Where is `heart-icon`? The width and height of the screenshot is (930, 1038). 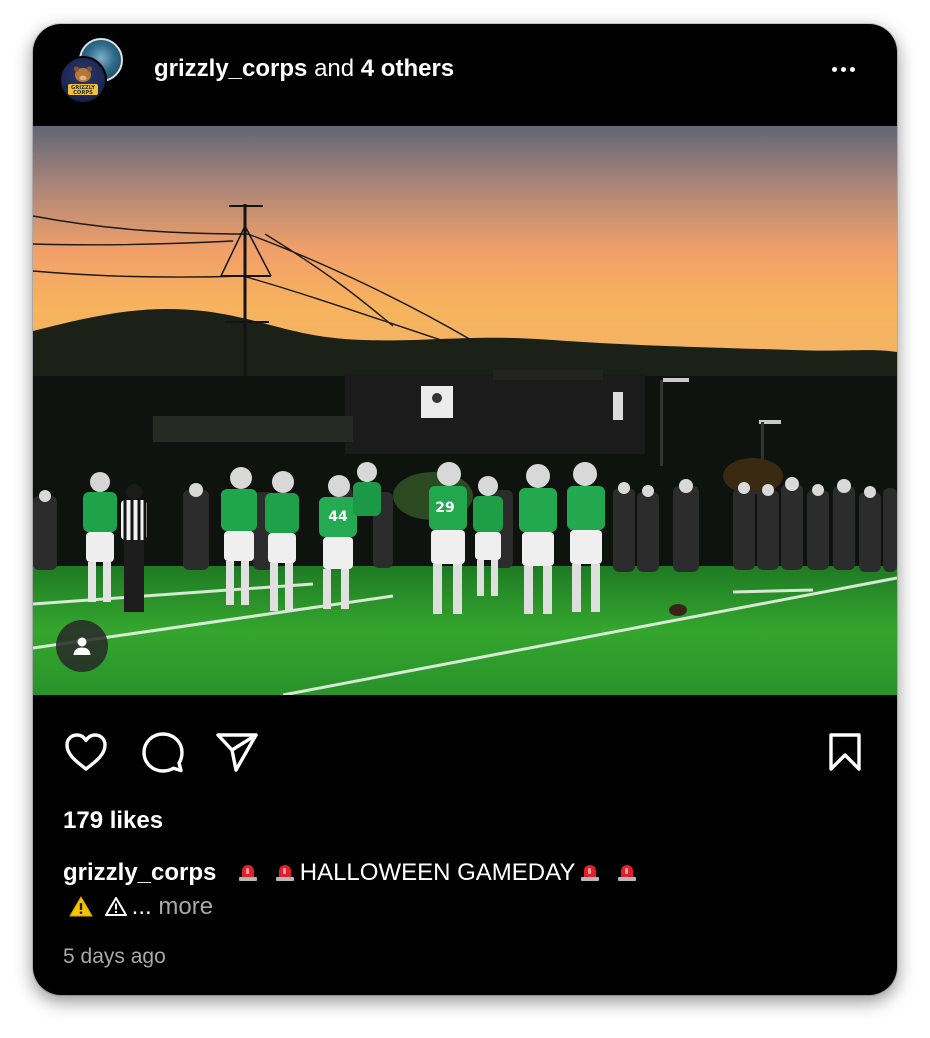 heart-icon is located at coordinates (86, 752).